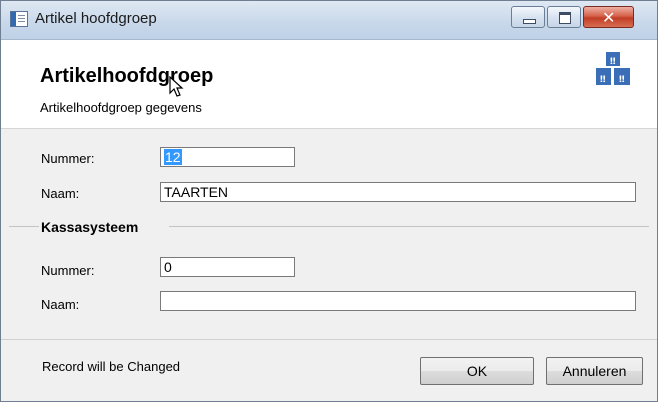 The height and width of the screenshot is (402, 658). I want to click on mouse-cursor-icon, so click(176, 86).